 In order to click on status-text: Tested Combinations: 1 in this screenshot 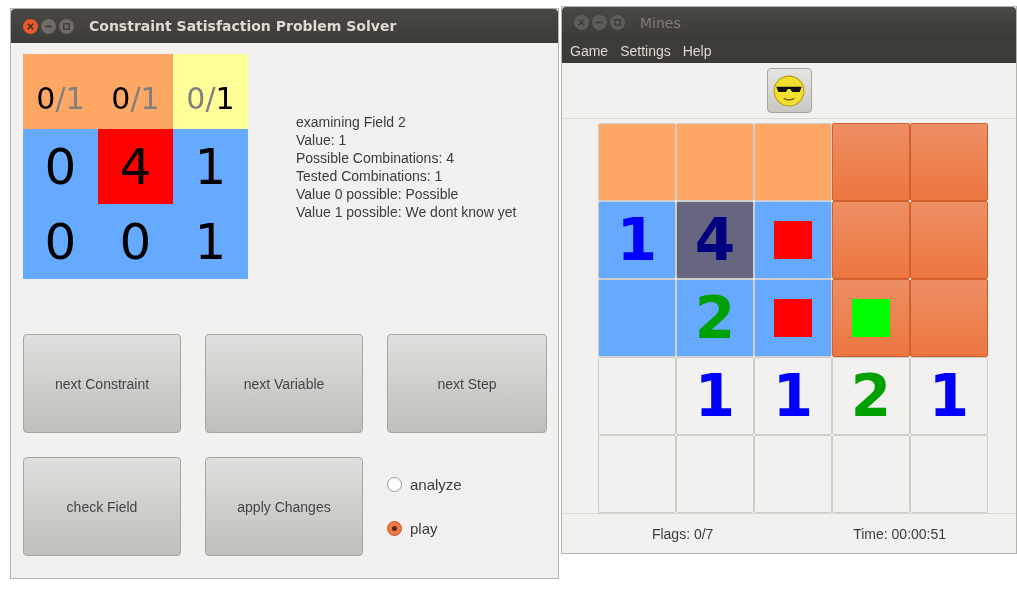, I will do `click(370, 175)`.